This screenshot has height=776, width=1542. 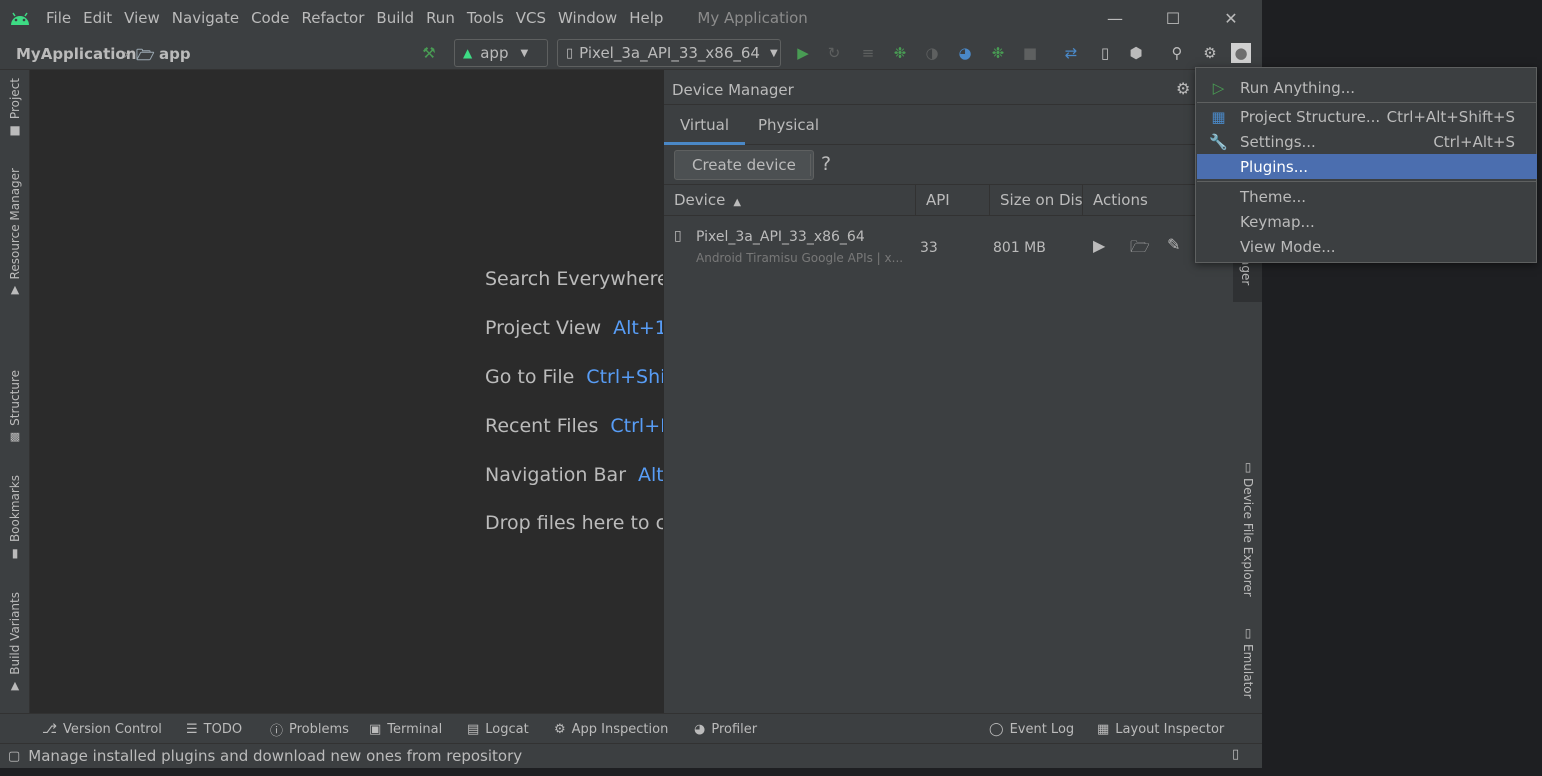 I want to click on tab-virtual: Virtual, so click(x=705, y=125).